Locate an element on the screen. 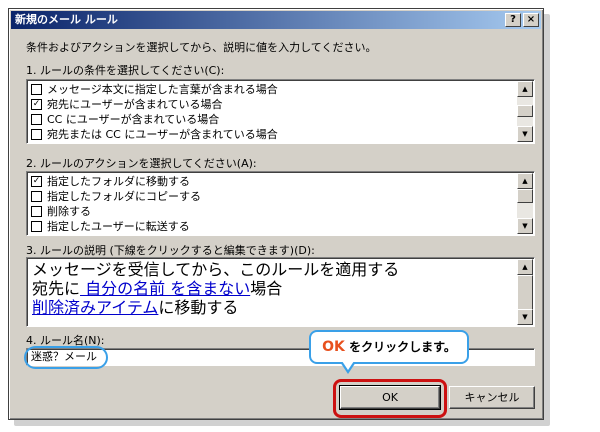  description-scrollbar: ▲ ▼ is located at coordinates (525, 292).